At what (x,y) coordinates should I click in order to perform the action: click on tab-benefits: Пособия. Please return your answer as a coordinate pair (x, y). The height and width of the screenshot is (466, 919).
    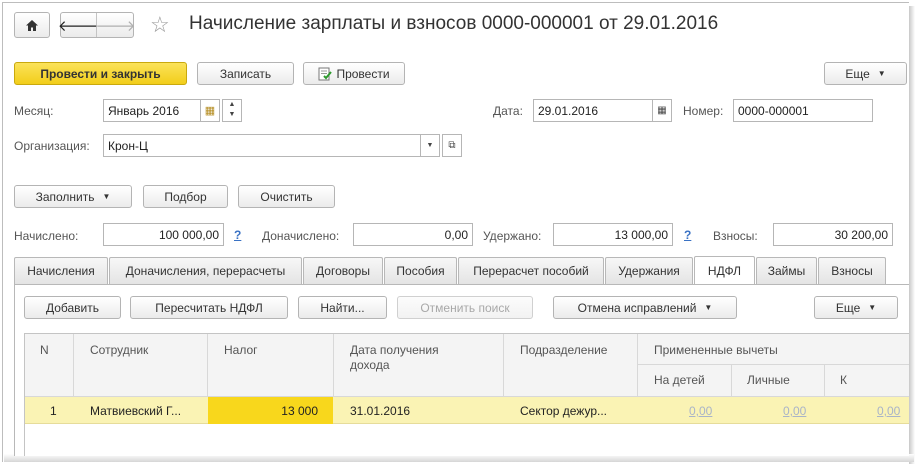
    Looking at the image, I should click on (420, 270).